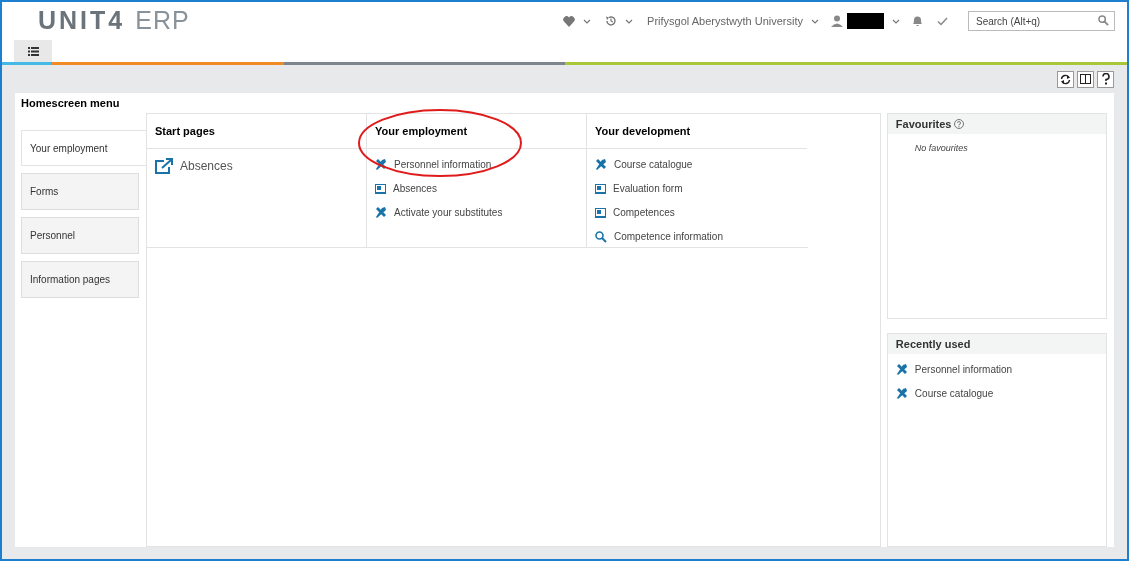 This screenshot has height=561, width=1129. Describe the element at coordinates (697, 212) in the screenshot. I see `menu-link: Competences` at that location.